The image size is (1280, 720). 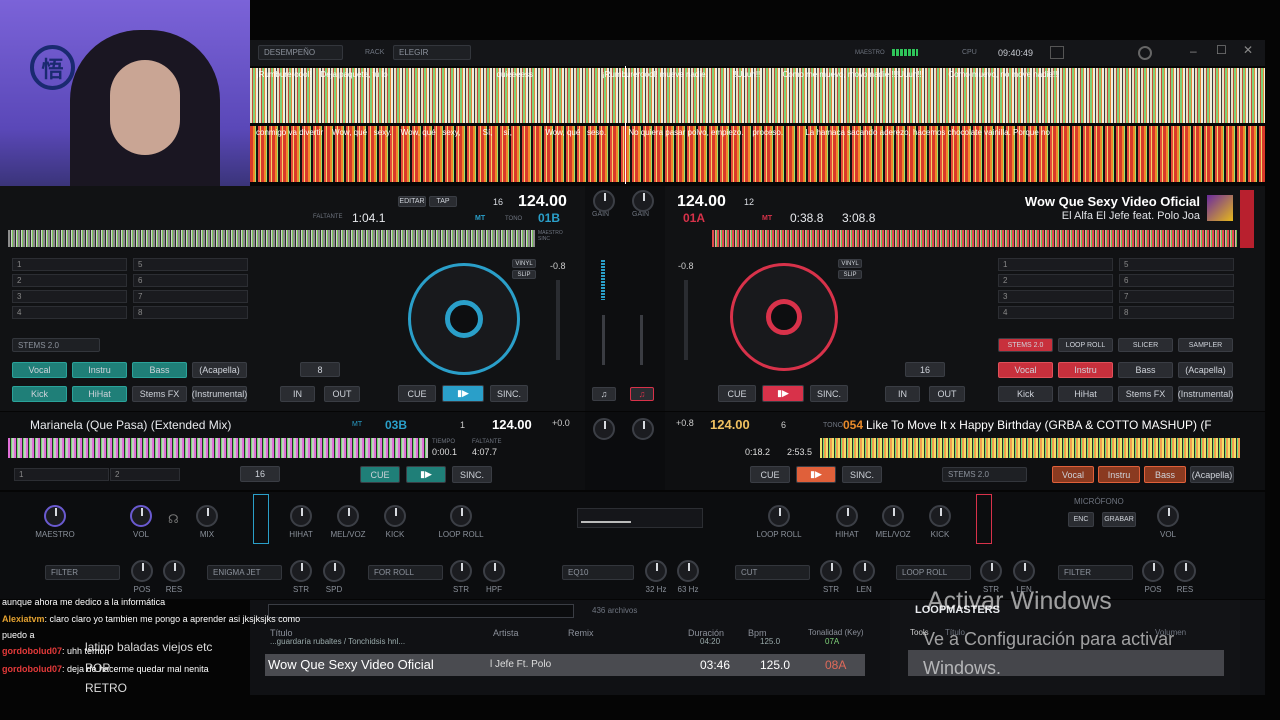 What do you see at coordinates (39, 370) in the screenshot?
I see `deck-a-stem-vocal: Vocal` at bounding box center [39, 370].